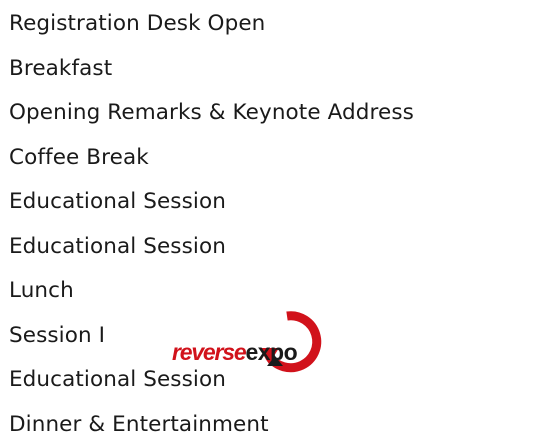  What do you see at coordinates (277, 336) in the screenshot?
I see `agenda-item-session-i: Session I reverseexpo` at bounding box center [277, 336].